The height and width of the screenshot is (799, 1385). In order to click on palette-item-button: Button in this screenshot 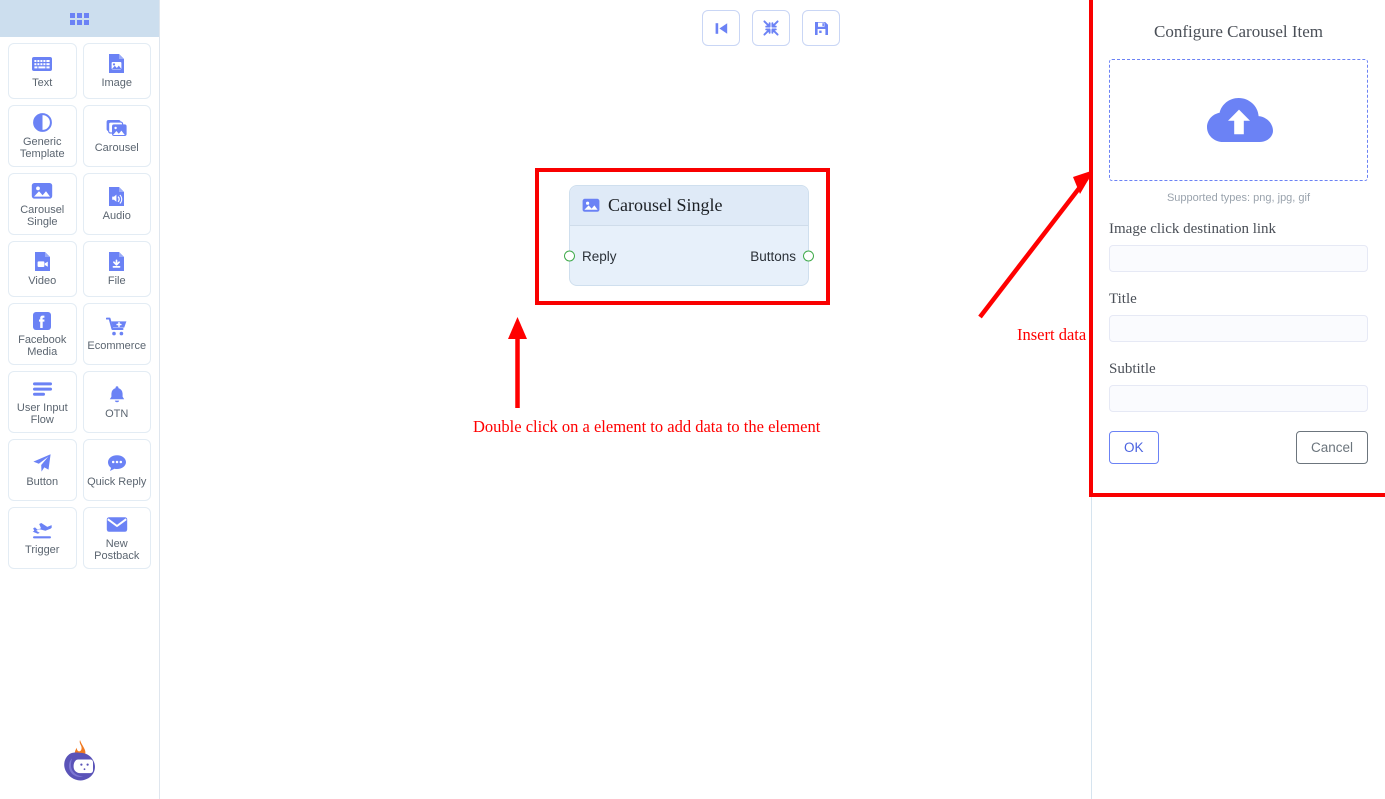, I will do `click(42, 470)`.